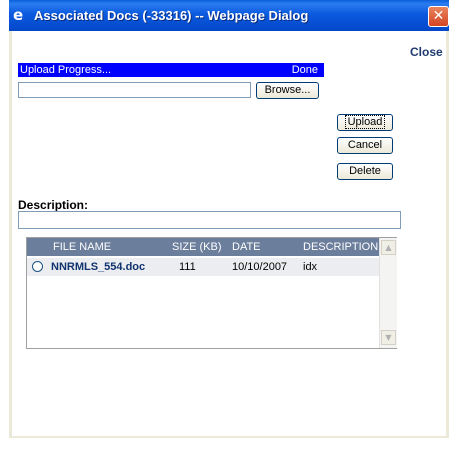 The image size is (449, 451). What do you see at coordinates (365, 145) in the screenshot?
I see `cancel-button: Cancel` at bounding box center [365, 145].